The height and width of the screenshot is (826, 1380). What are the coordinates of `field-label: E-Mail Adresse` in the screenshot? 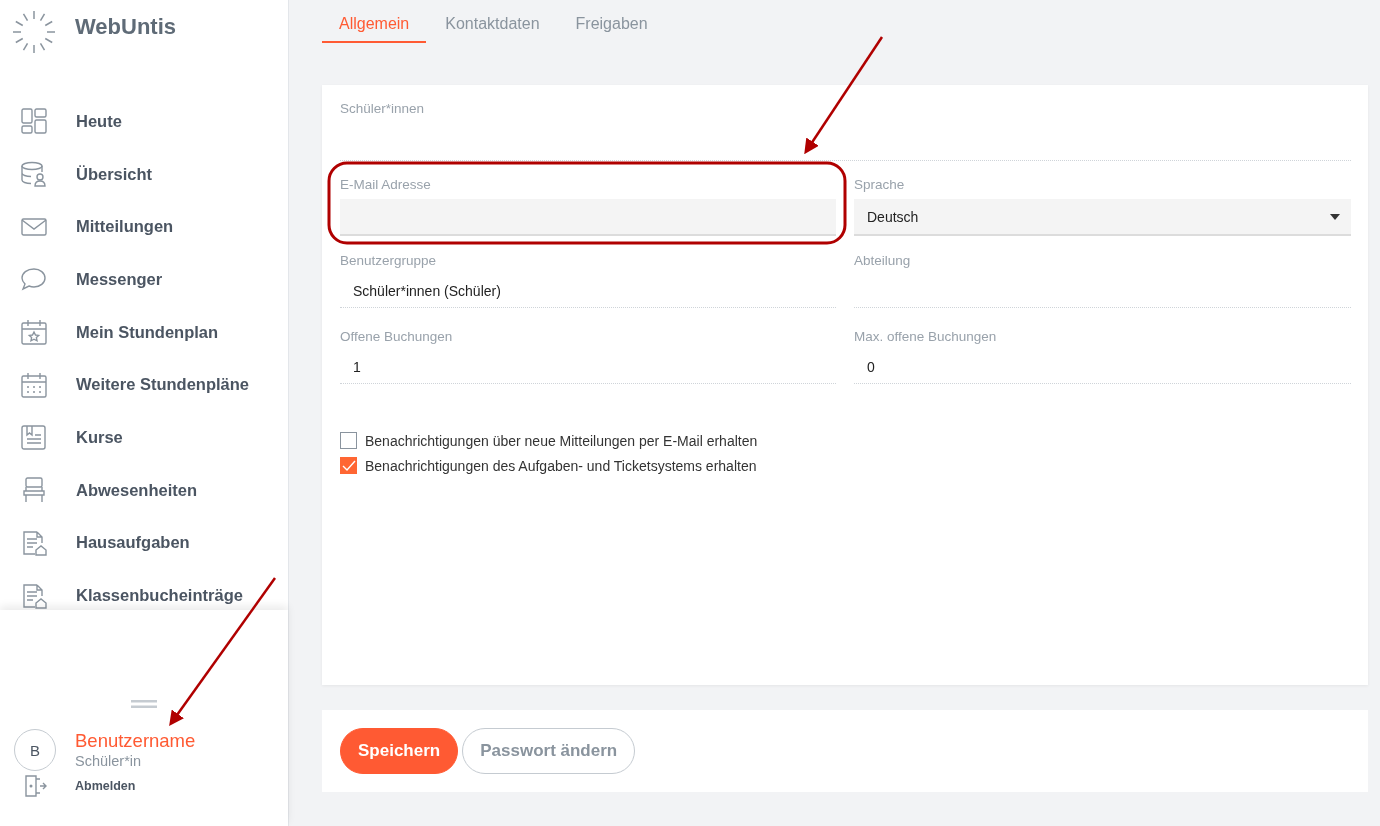 It's located at (386, 185).